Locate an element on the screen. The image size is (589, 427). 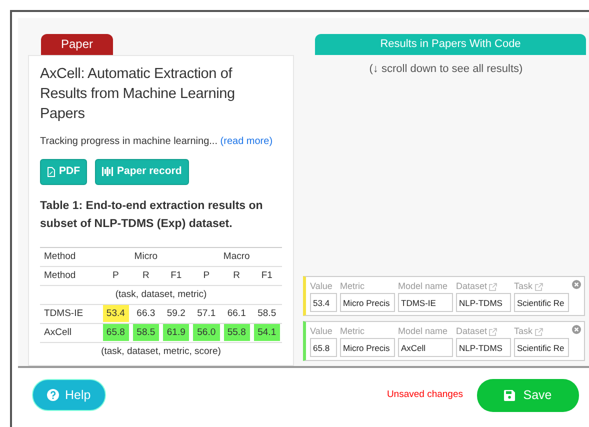
paper-title: AxCell: Automatic Extraction of Results from Machine Learning Papers is located at coordinates (138, 94).